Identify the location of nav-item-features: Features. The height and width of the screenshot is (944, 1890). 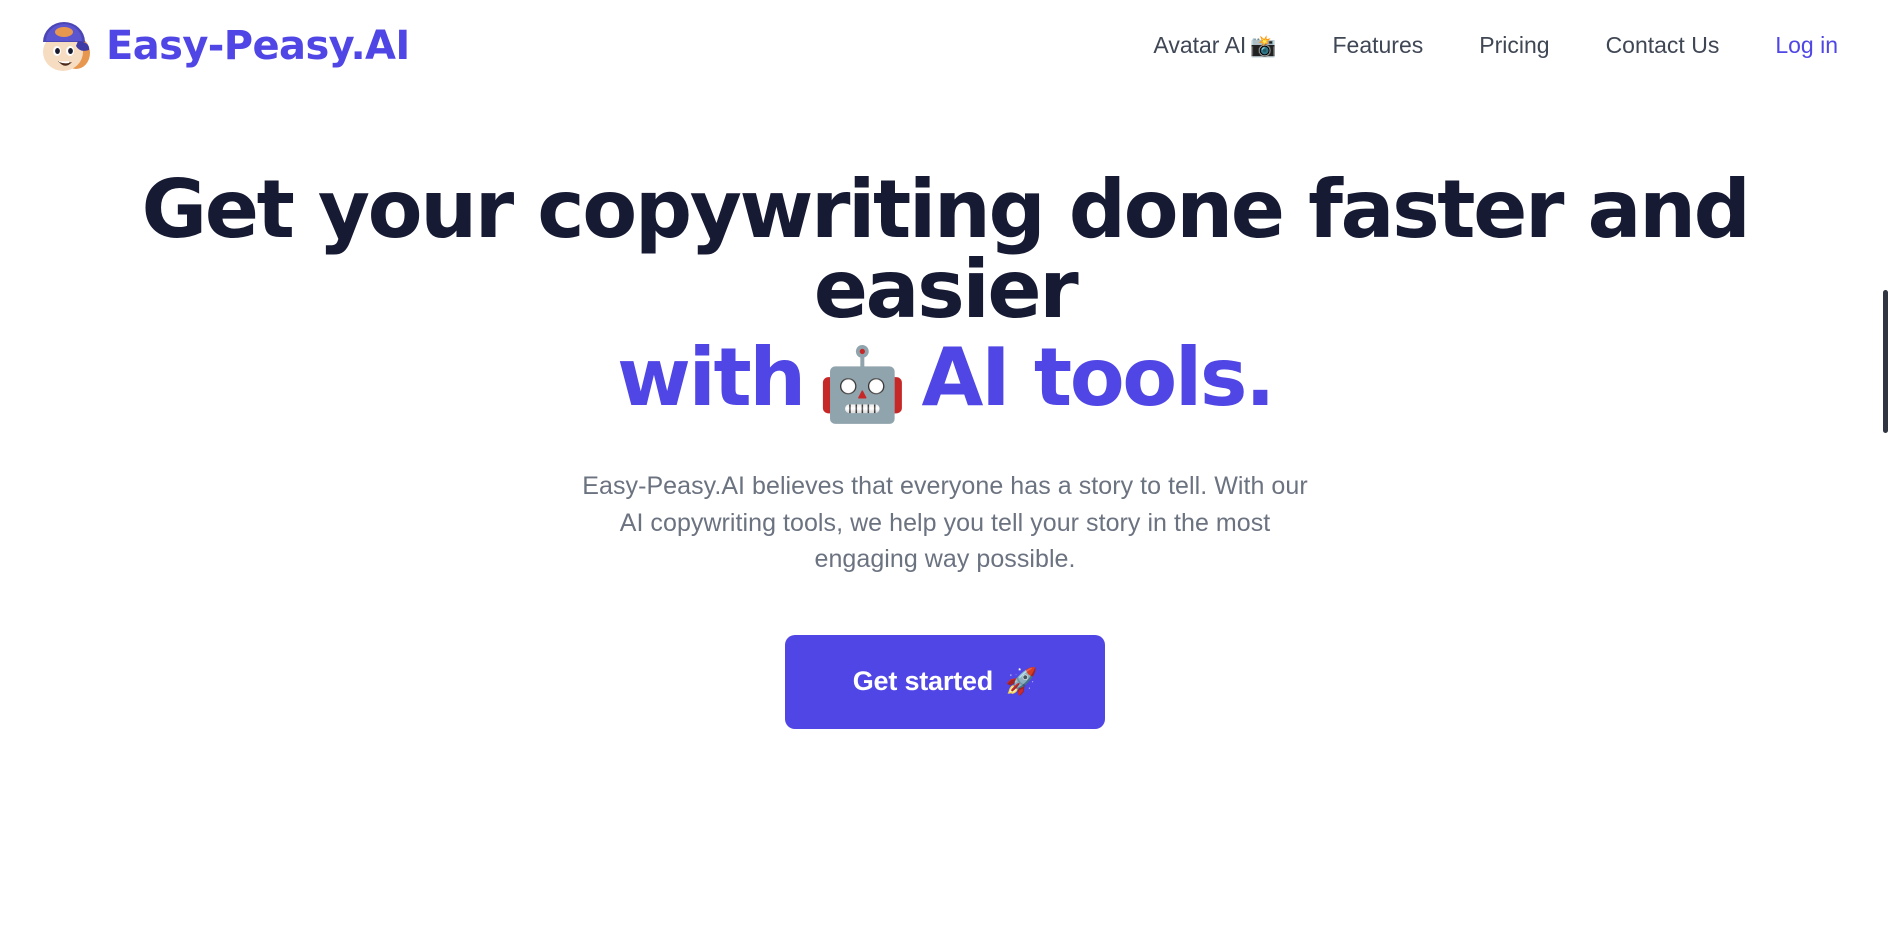
(1377, 46).